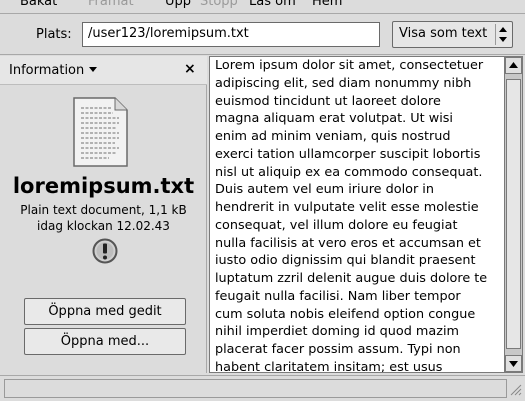  Describe the element at coordinates (443, 33) in the screenshot. I see `view-mode-value: Visa som text` at that location.